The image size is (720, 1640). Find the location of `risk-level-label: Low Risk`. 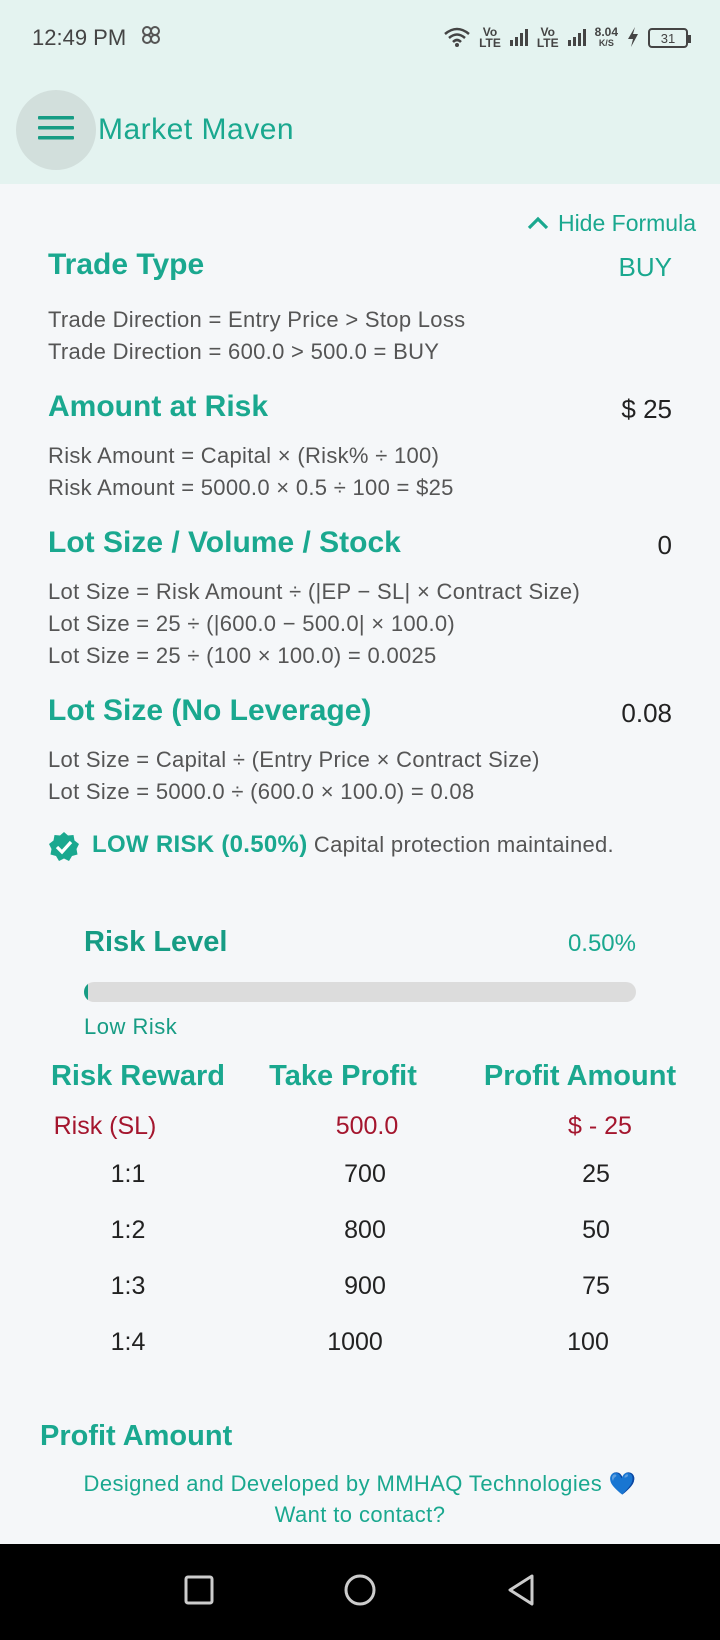

risk-level-label: Low Risk is located at coordinates (131, 1026).